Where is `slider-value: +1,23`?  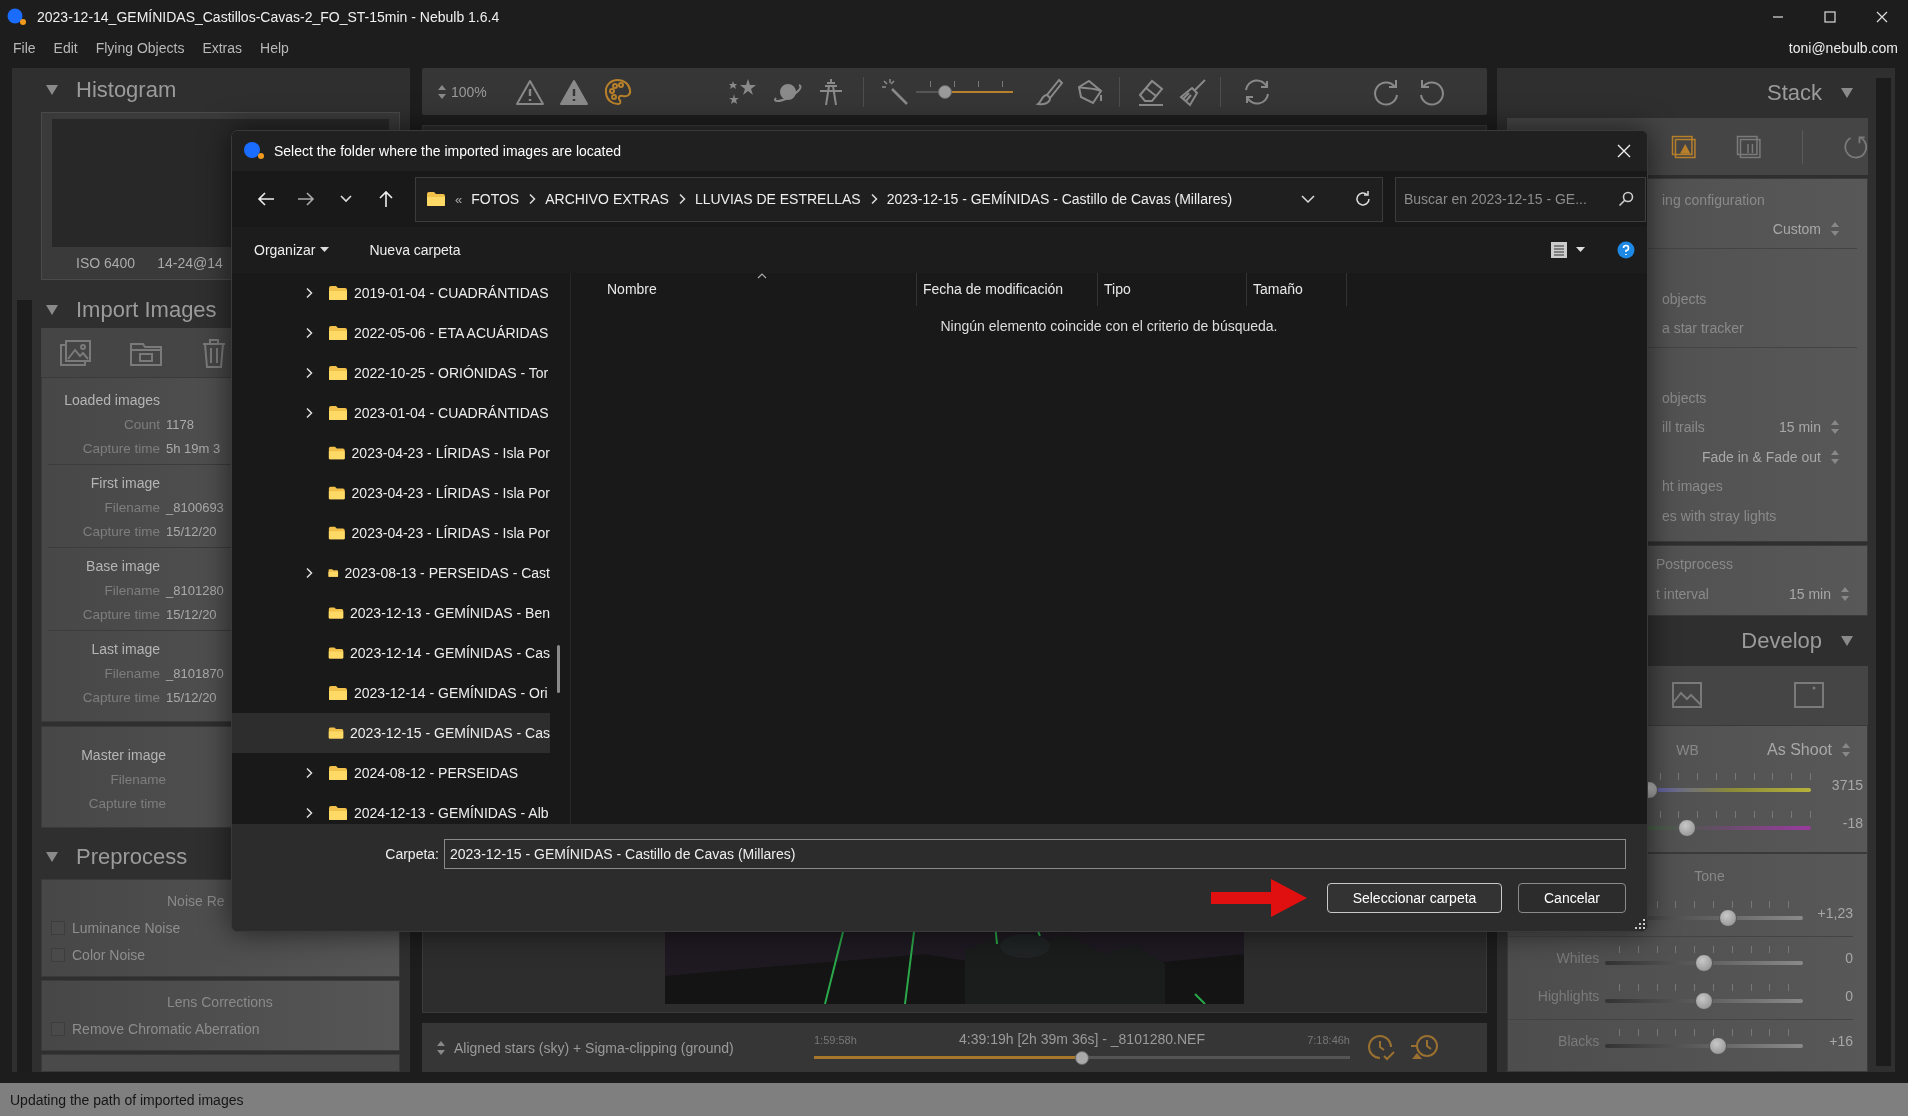 slider-value: +1,23 is located at coordinates (1834, 912).